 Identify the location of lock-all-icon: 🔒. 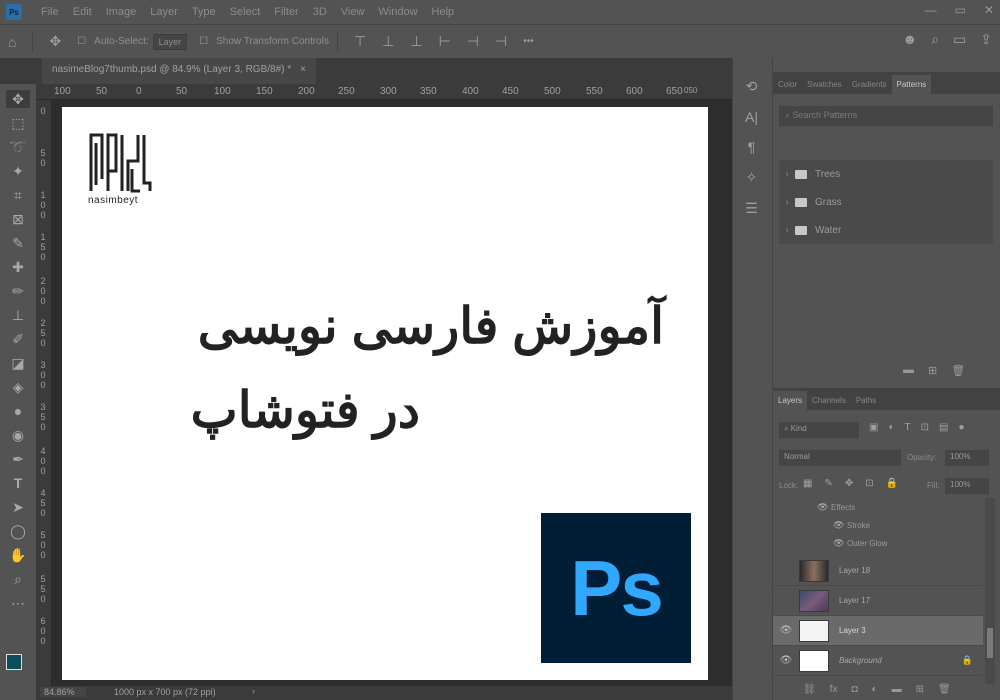
(892, 483).